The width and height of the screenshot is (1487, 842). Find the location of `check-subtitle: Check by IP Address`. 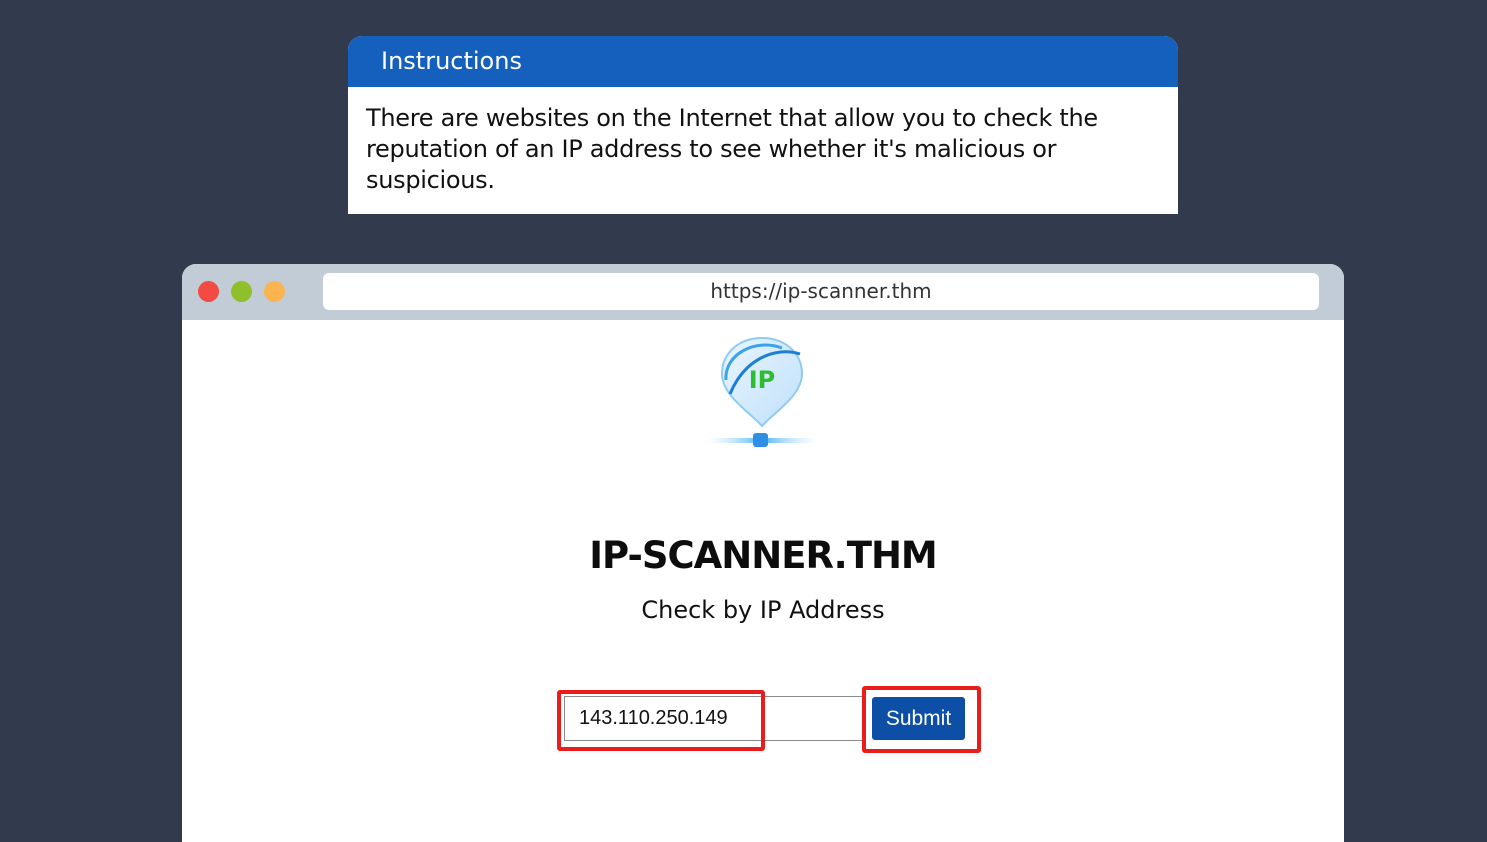

check-subtitle: Check by IP Address is located at coordinates (763, 610).